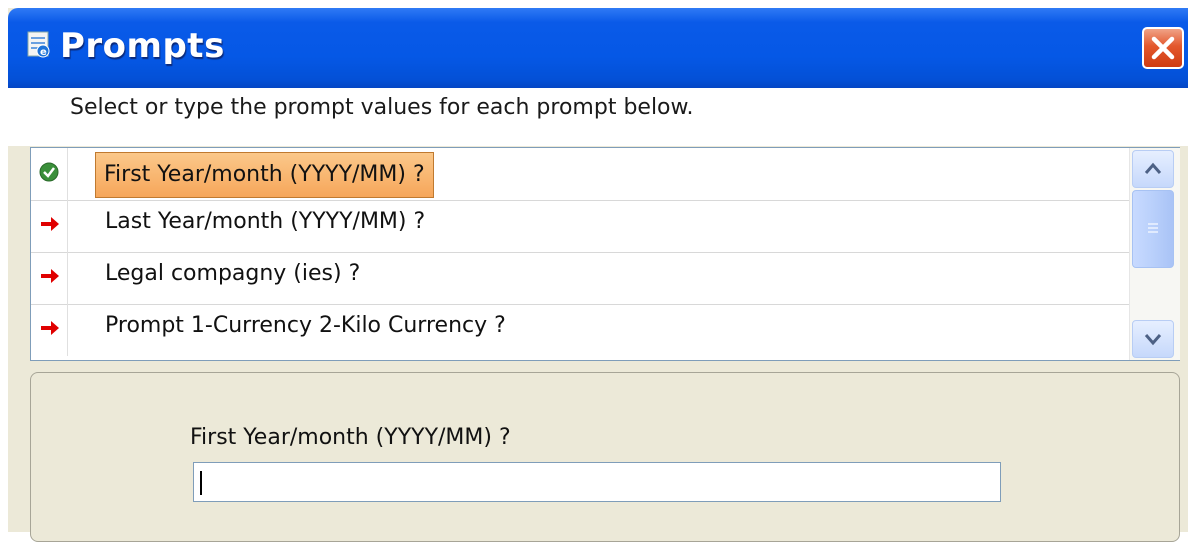  What do you see at coordinates (580, 174) in the screenshot?
I see `list-item: First Year/month (YYYY/MM) ?` at bounding box center [580, 174].